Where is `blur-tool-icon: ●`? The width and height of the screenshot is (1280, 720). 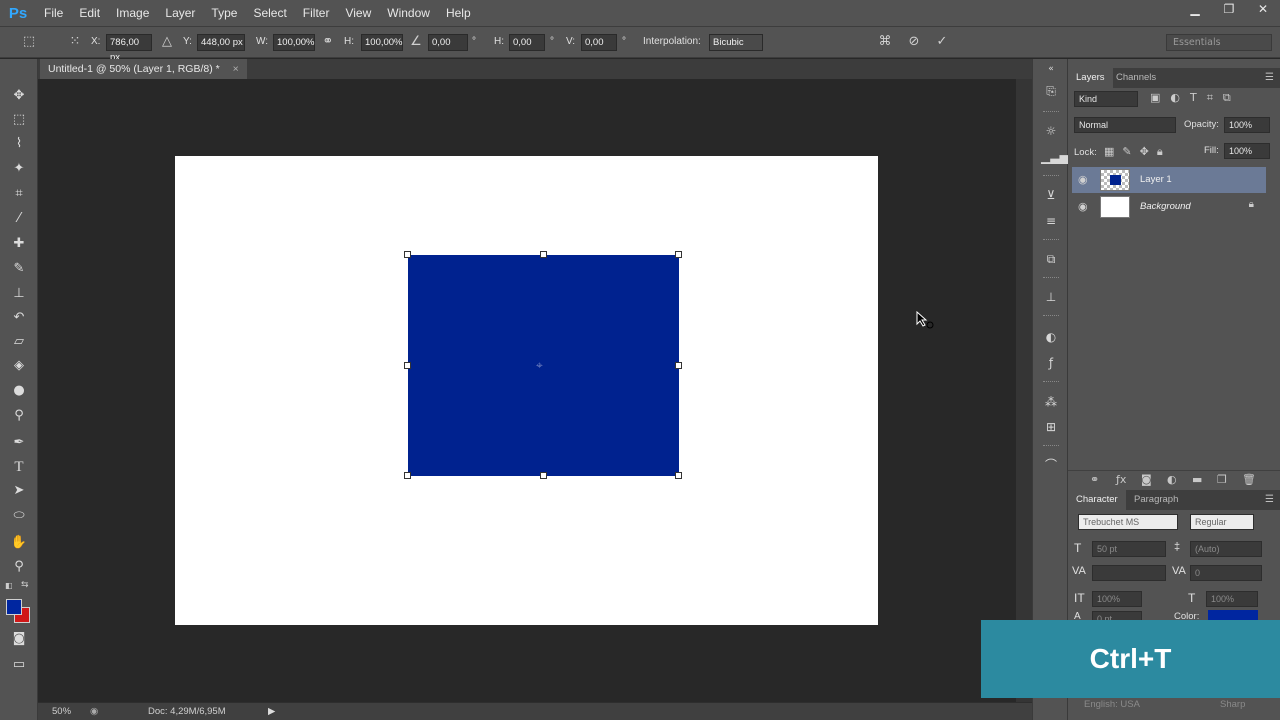 blur-tool-icon: ● is located at coordinates (19, 391).